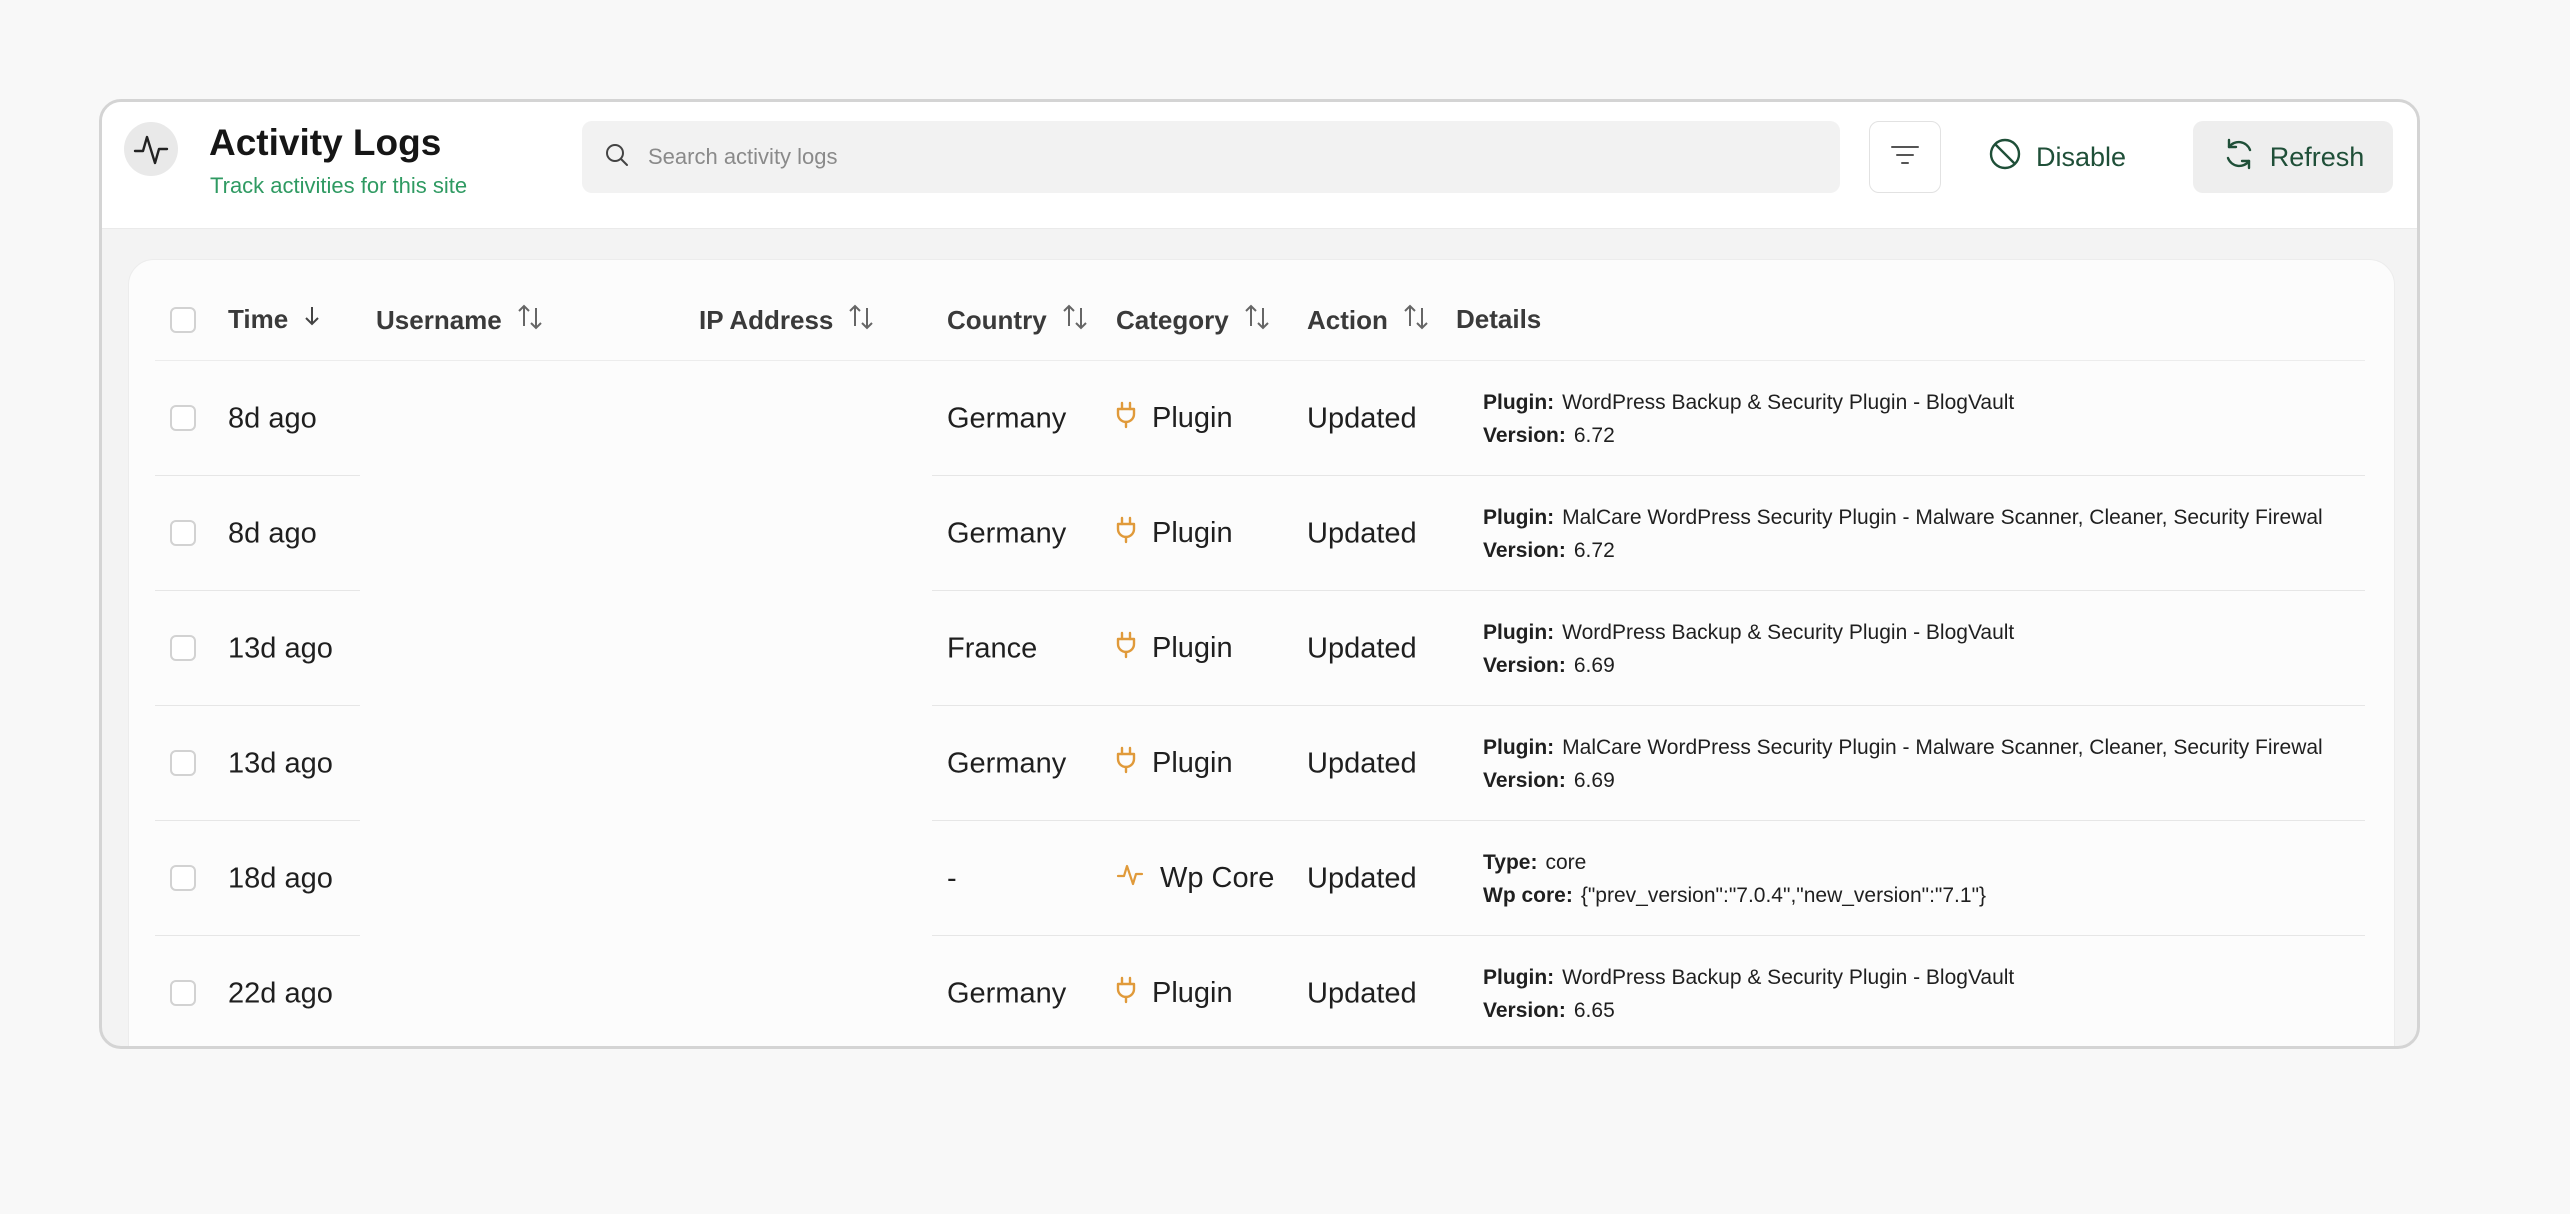 The image size is (2570, 1214). I want to click on country-cell: -, so click(952, 878).